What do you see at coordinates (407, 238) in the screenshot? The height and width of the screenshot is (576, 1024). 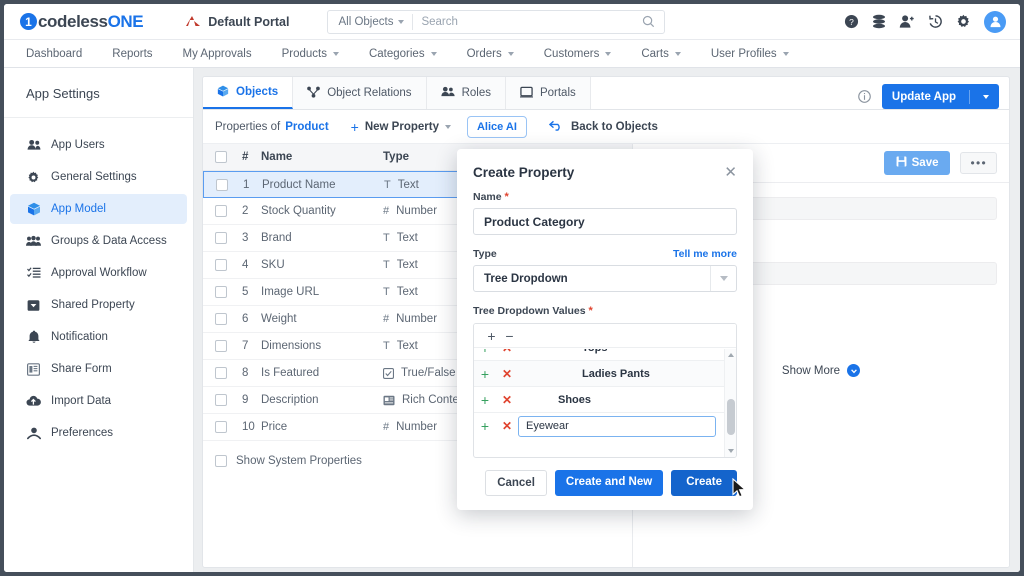 I see `row-type-label: Text` at bounding box center [407, 238].